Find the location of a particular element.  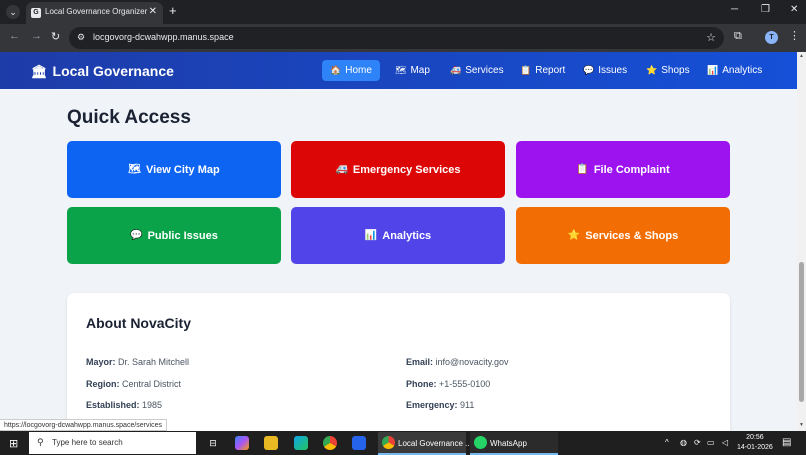

chrome-icon is located at coordinates (330, 443).